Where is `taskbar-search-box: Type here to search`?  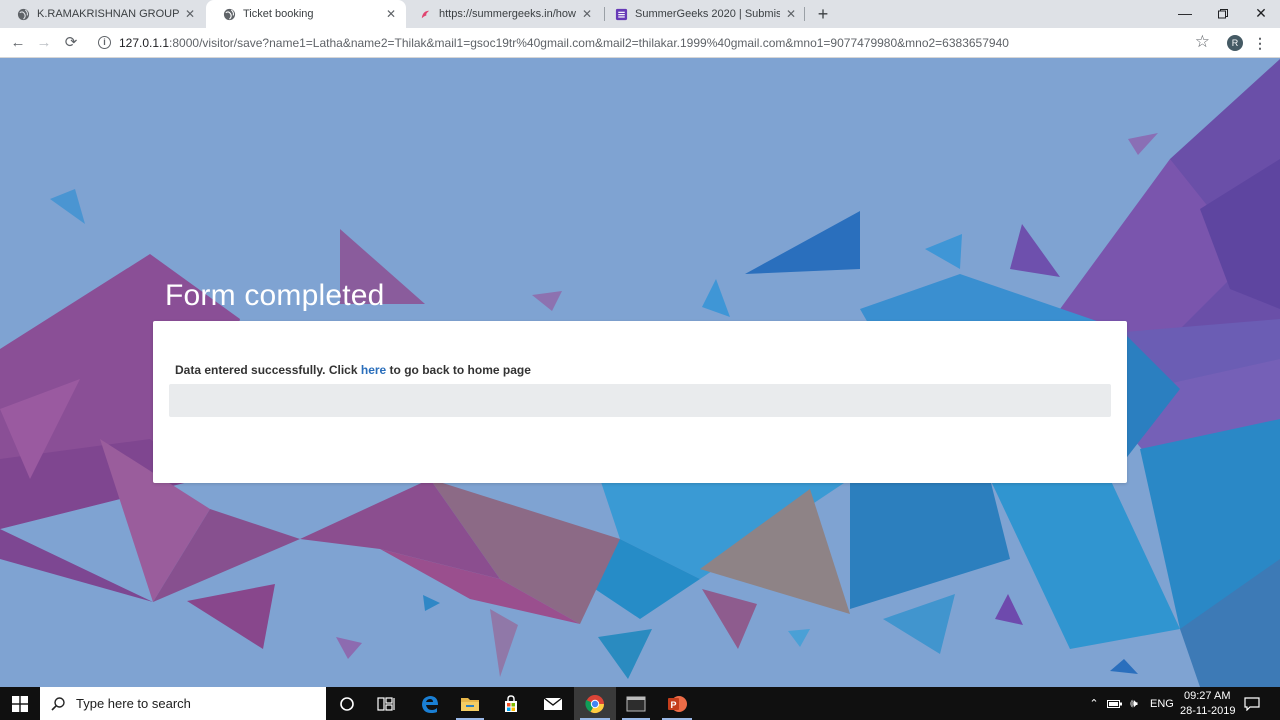 taskbar-search-box: Type here to search is located at coordinates (183, 703).